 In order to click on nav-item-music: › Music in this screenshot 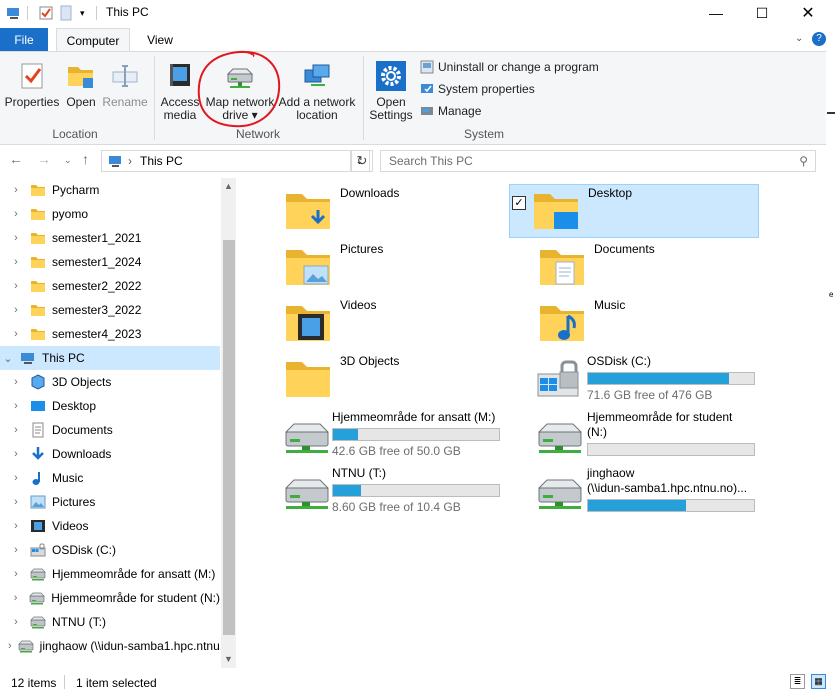, I will do `click(110, 478)`.